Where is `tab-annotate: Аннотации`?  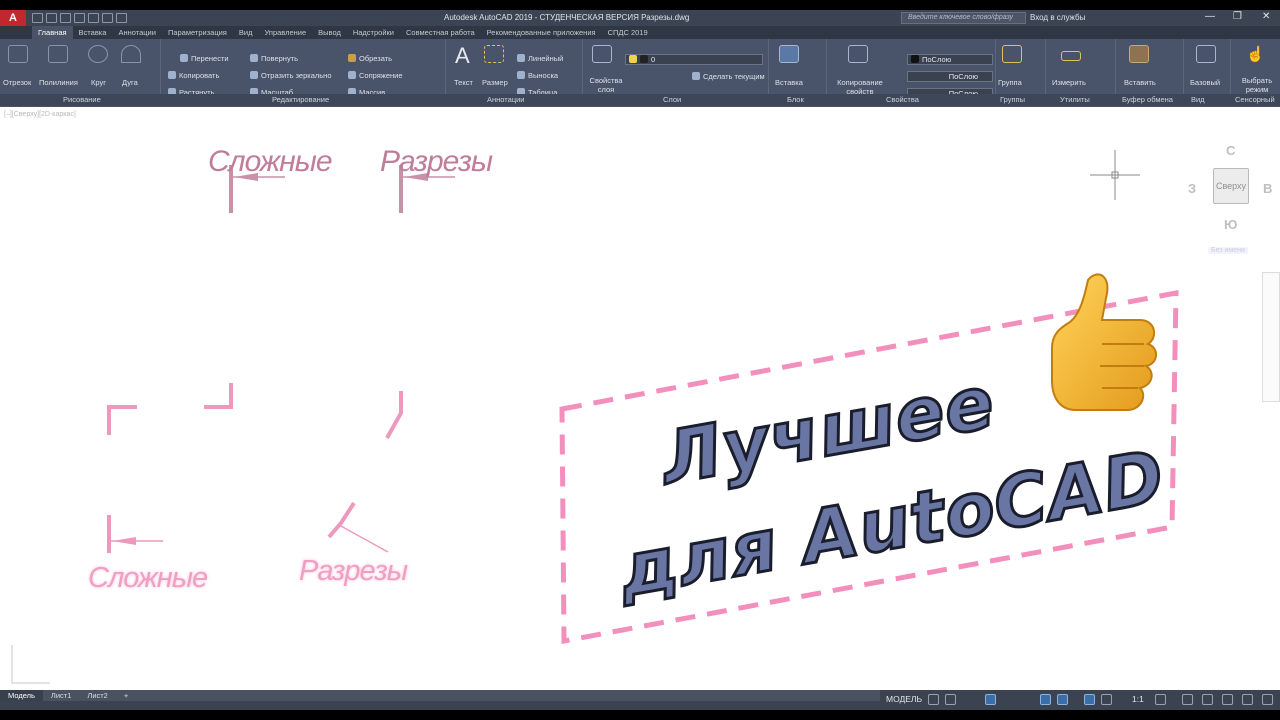
tab-annotate: Аннотации is located at coordinates (137, 32).